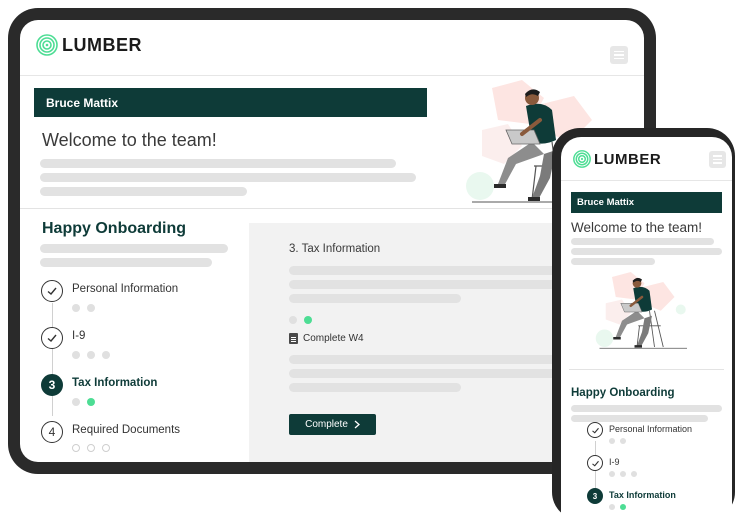 This screenshot has width=735, height=520. What do you see at coordinates (300, 320) in the screenshot?
I see `panel-progress-dots` at bounding box center [300, 320].